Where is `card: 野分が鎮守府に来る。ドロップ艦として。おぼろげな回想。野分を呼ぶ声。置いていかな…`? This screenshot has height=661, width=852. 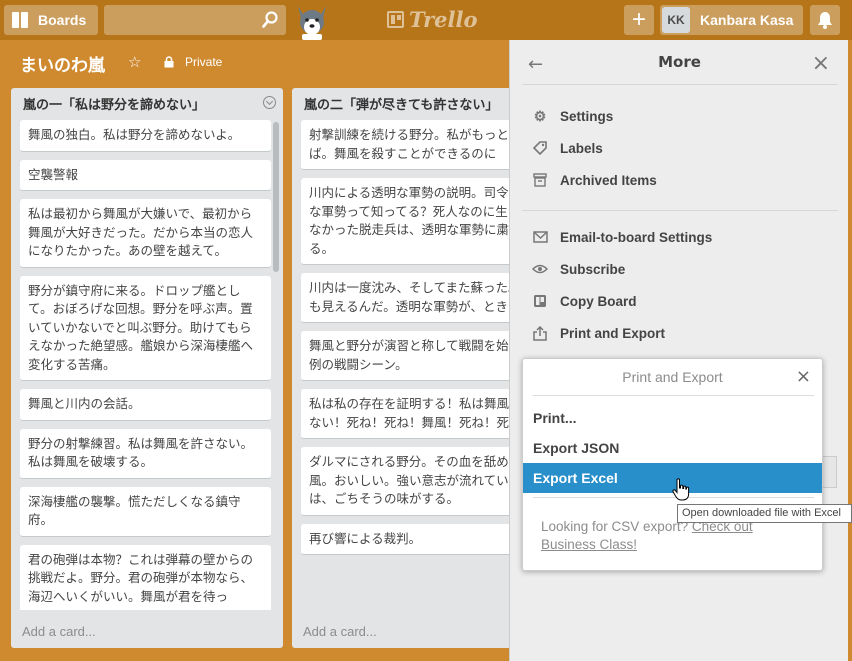
card: 野分が鎮守府に来る。ドロップ艦として。おぼろげな回想。野分を呼ぶ声。置いていかな… is located at coordinates (145, 328).